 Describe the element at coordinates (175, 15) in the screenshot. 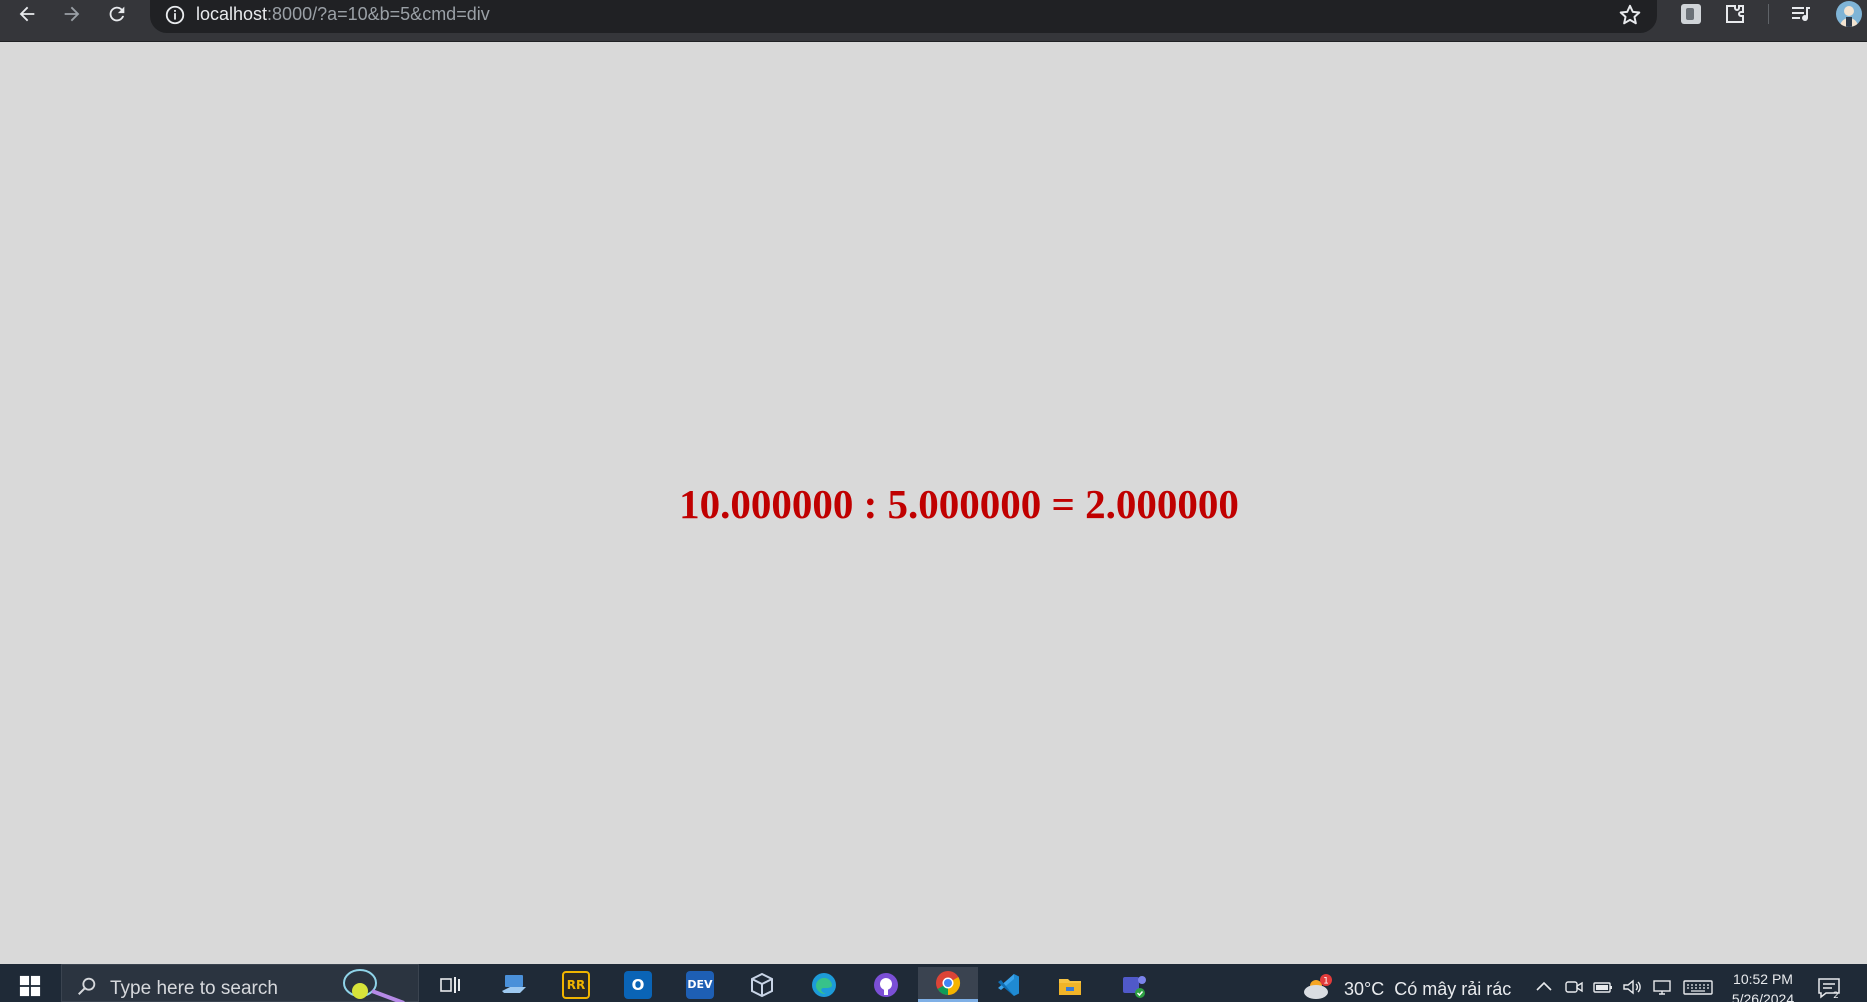

I see `site-info-icon` at that location.